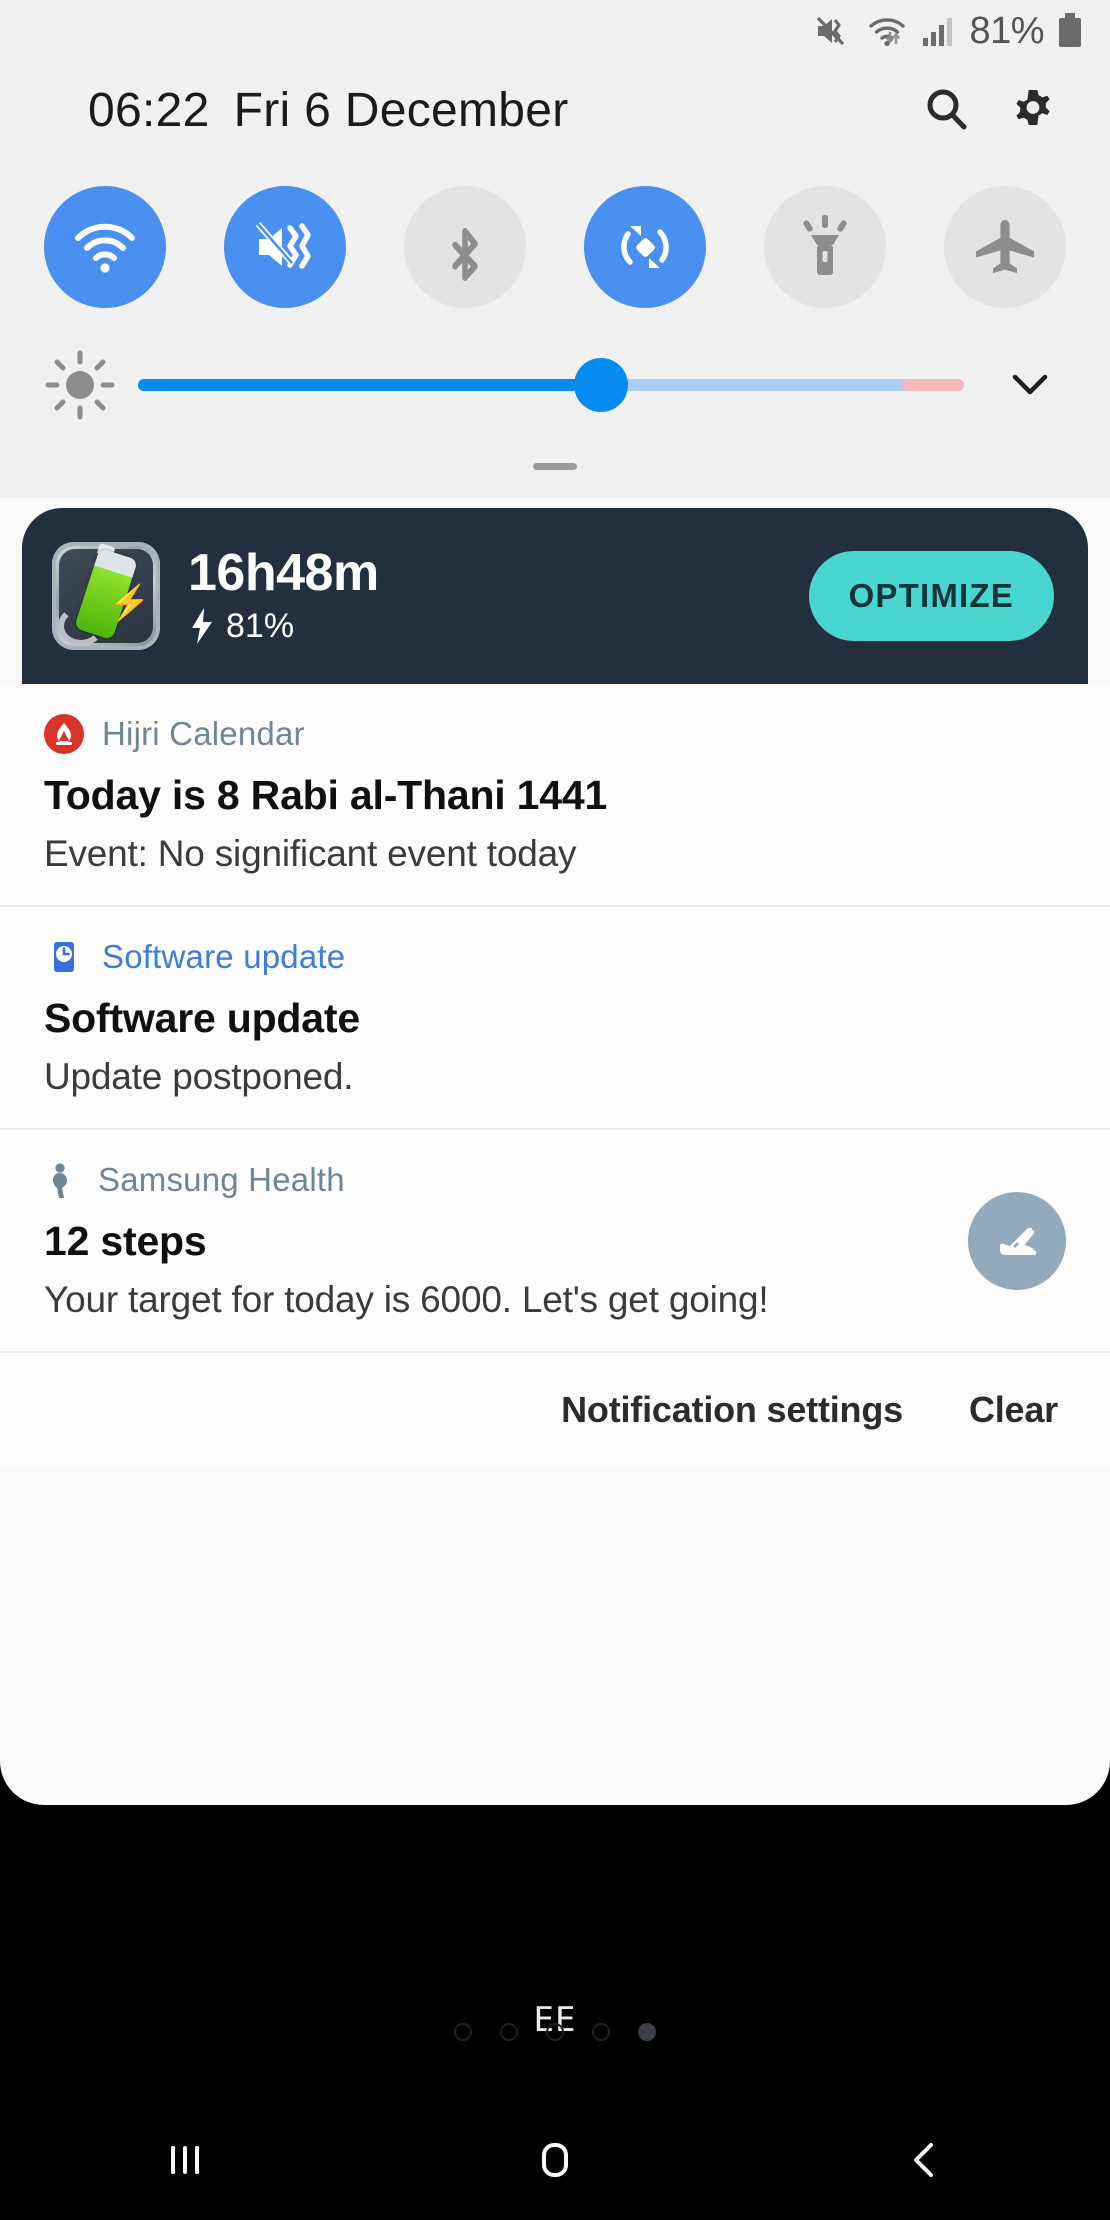 The width and height of the screenshot is (1110, 2220). I want to click on lightning-bolt-icon, so click(202, 626).